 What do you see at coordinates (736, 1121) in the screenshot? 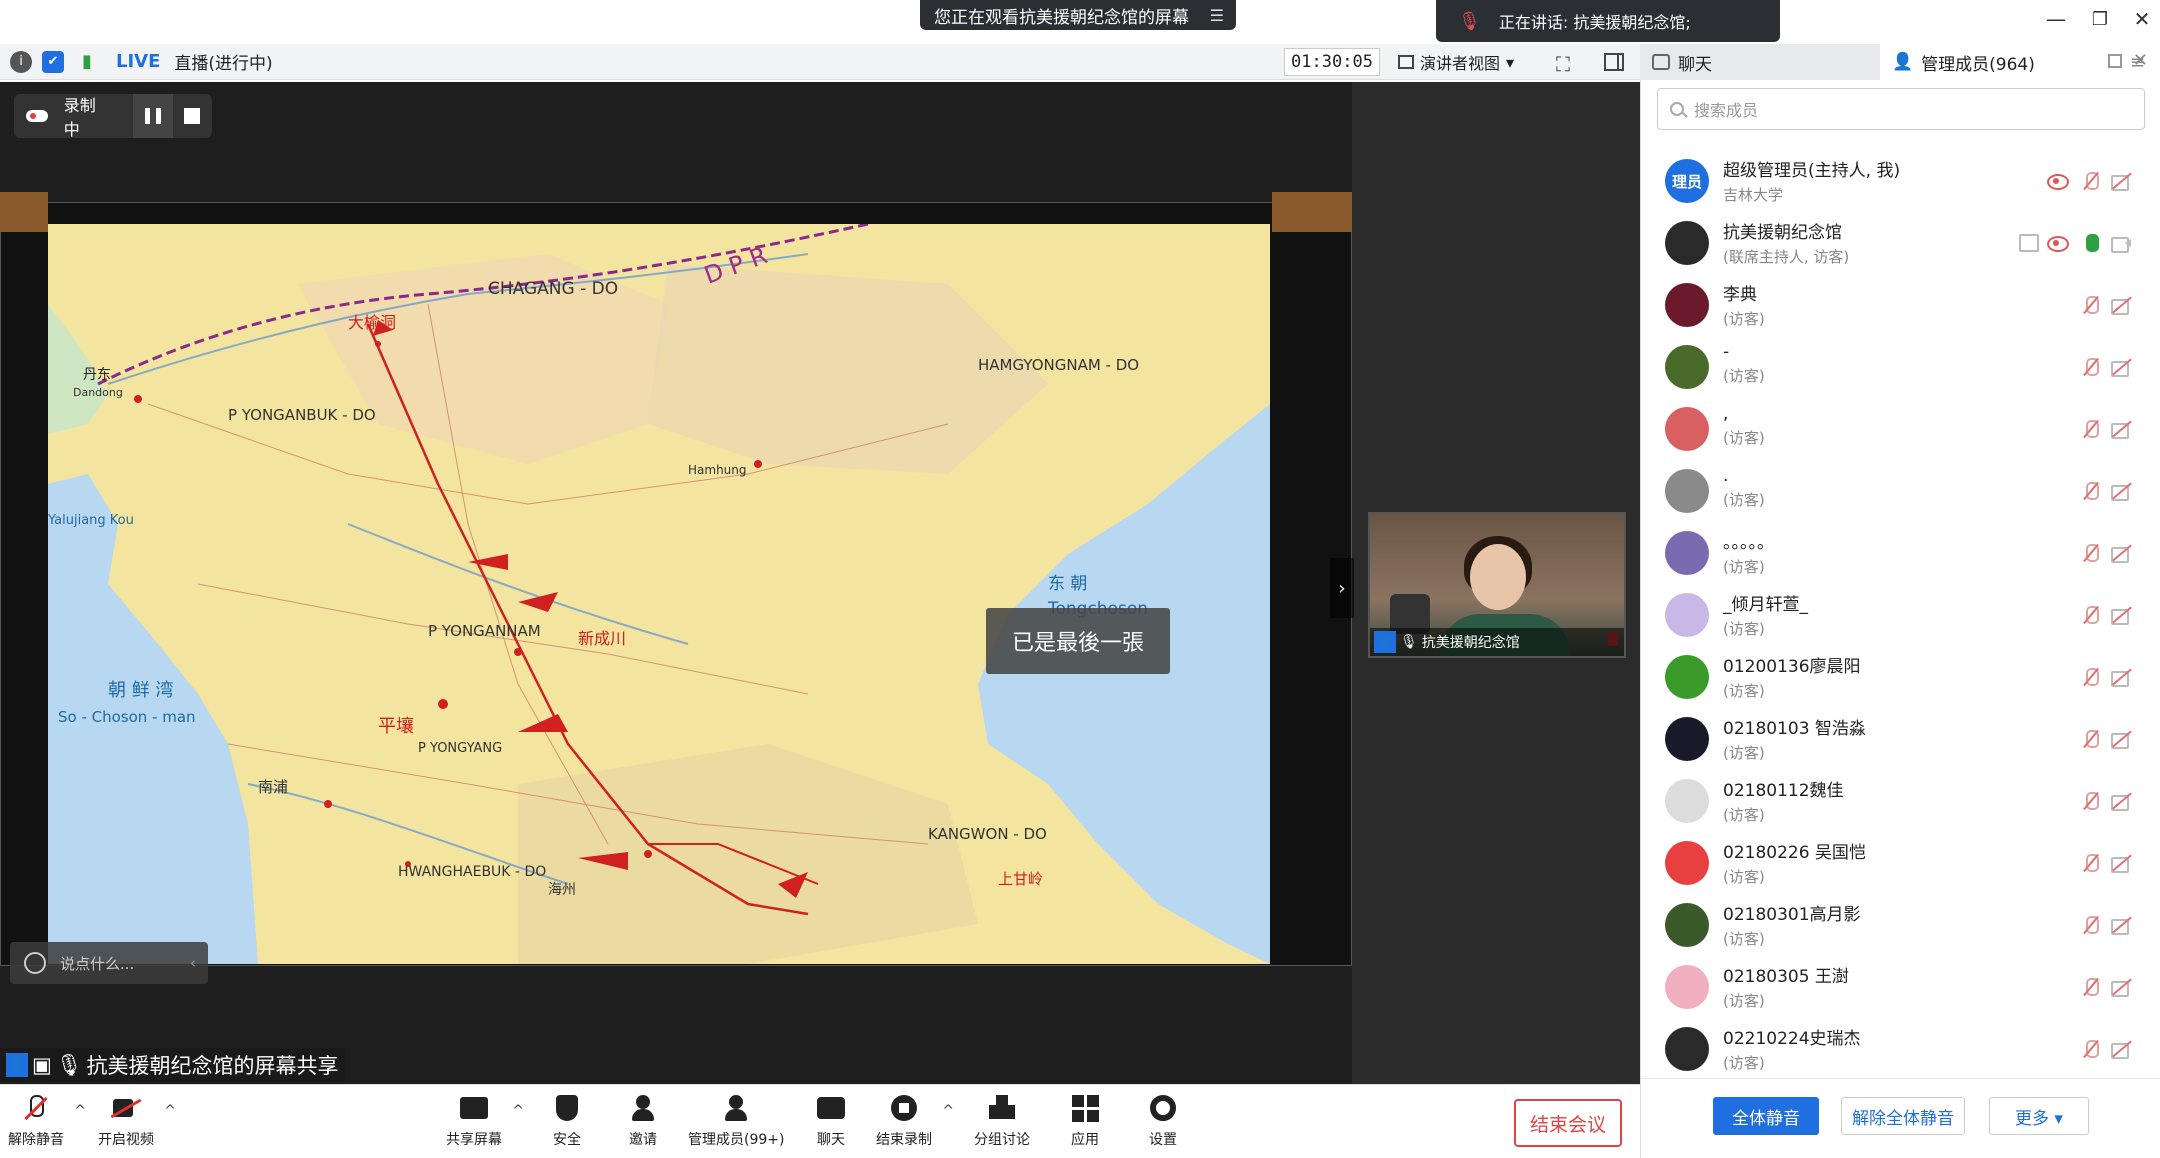
I see `manage-members-button: 管理成员(99+)` at bounding box center [736, 1121].